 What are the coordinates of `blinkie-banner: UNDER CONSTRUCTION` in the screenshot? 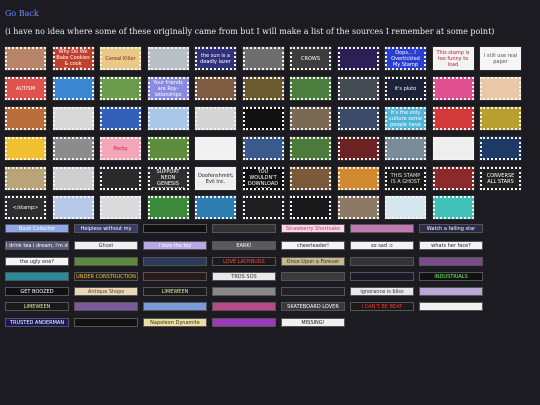 It's located at (106, 276).